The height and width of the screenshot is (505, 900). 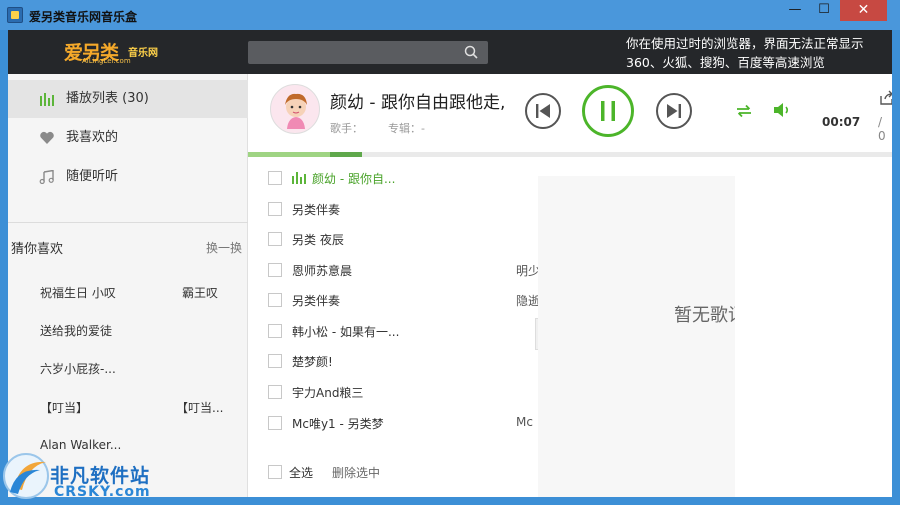 I want to click on recommendation-item: 送给我的爱徒, so click(x=76, y=330).